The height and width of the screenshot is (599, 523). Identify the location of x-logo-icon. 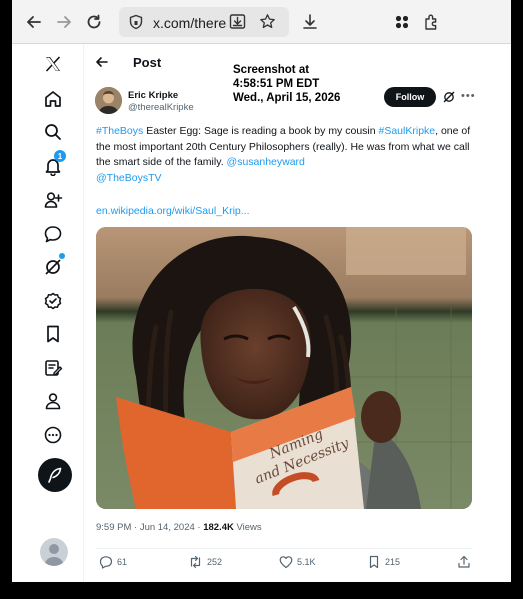
(53, 64).